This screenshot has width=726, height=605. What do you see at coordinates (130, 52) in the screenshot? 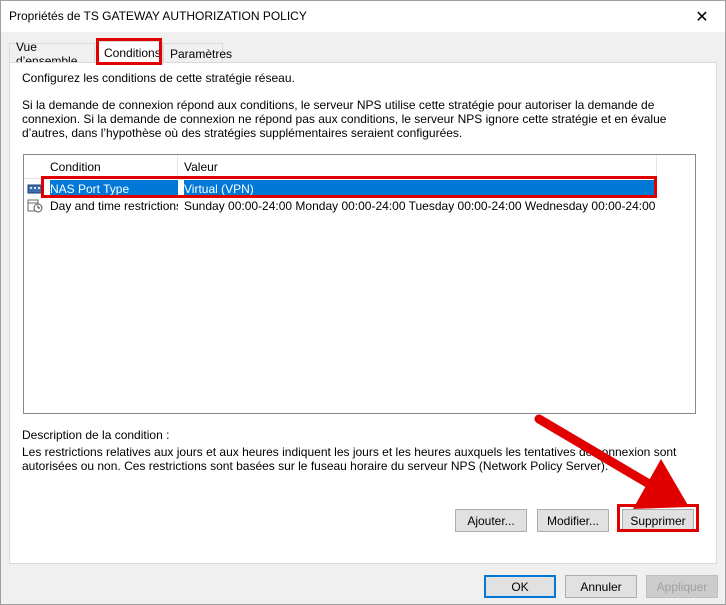
I see `tab-conditions: Conditions` at bounding box center [130, 52].